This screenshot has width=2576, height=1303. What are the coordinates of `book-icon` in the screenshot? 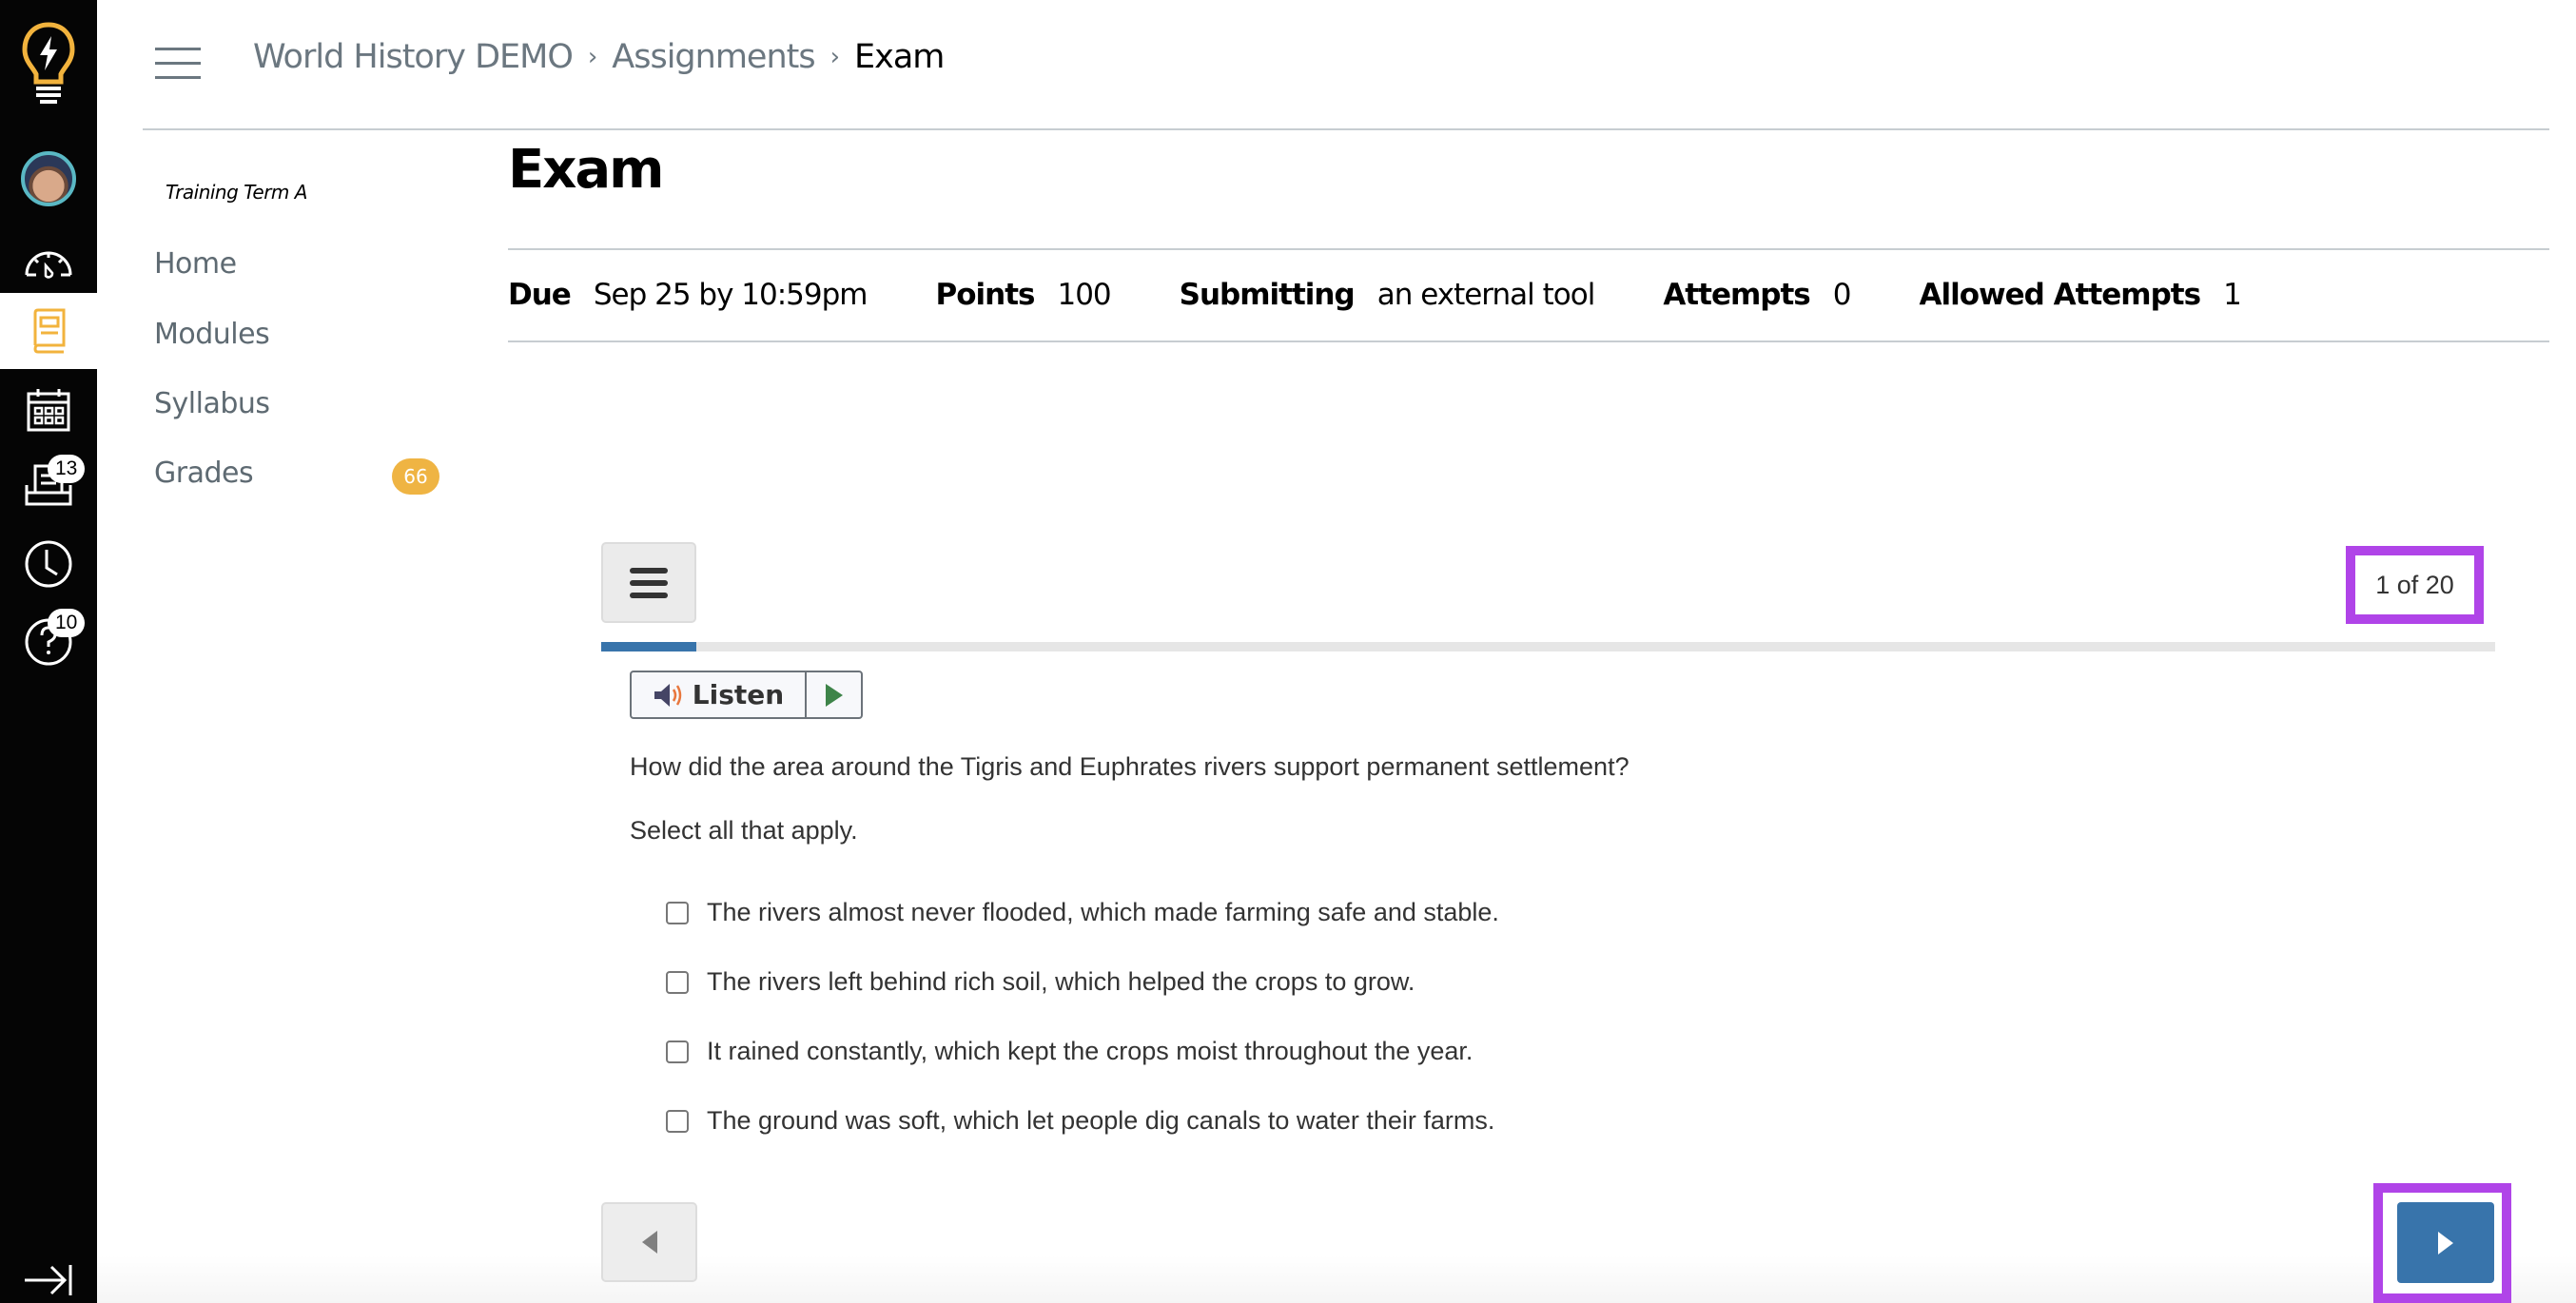 It's located at (49, 331).